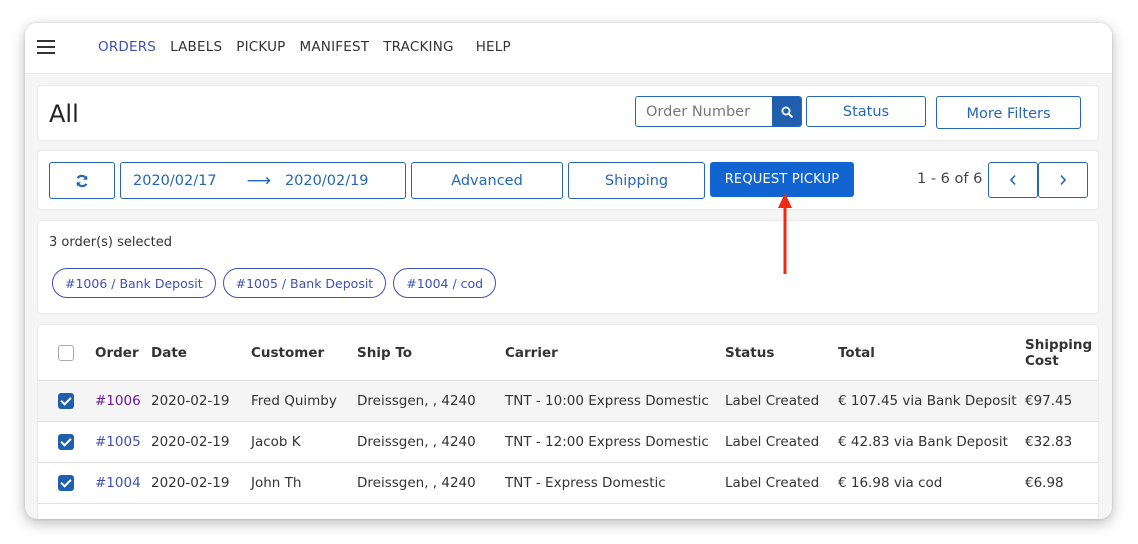  What do you see at coordinates (785, 233) in the screenshot?
I see `annotation-arrow-icon` at bounding box center [785, 233].